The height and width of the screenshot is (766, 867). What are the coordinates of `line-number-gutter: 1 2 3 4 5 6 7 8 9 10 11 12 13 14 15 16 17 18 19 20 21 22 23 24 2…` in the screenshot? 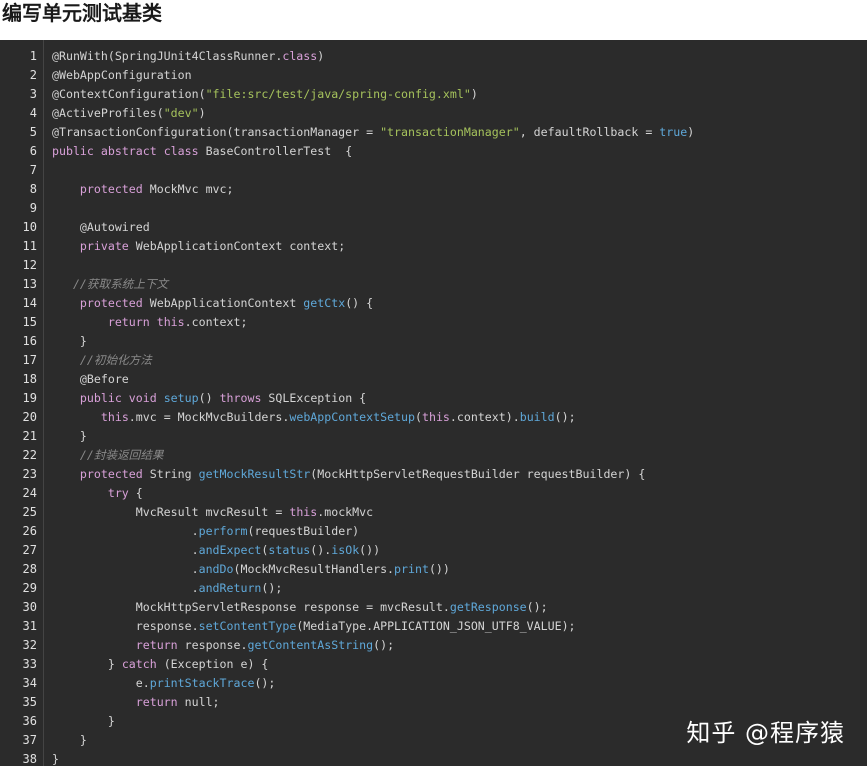 It's located at (22, 403).